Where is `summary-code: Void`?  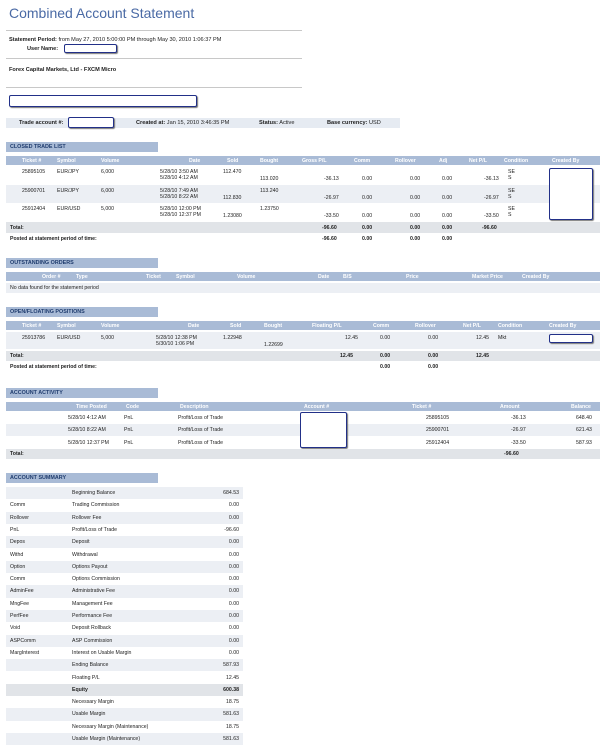
summary-code: Void is located at coordinates (15, 628).